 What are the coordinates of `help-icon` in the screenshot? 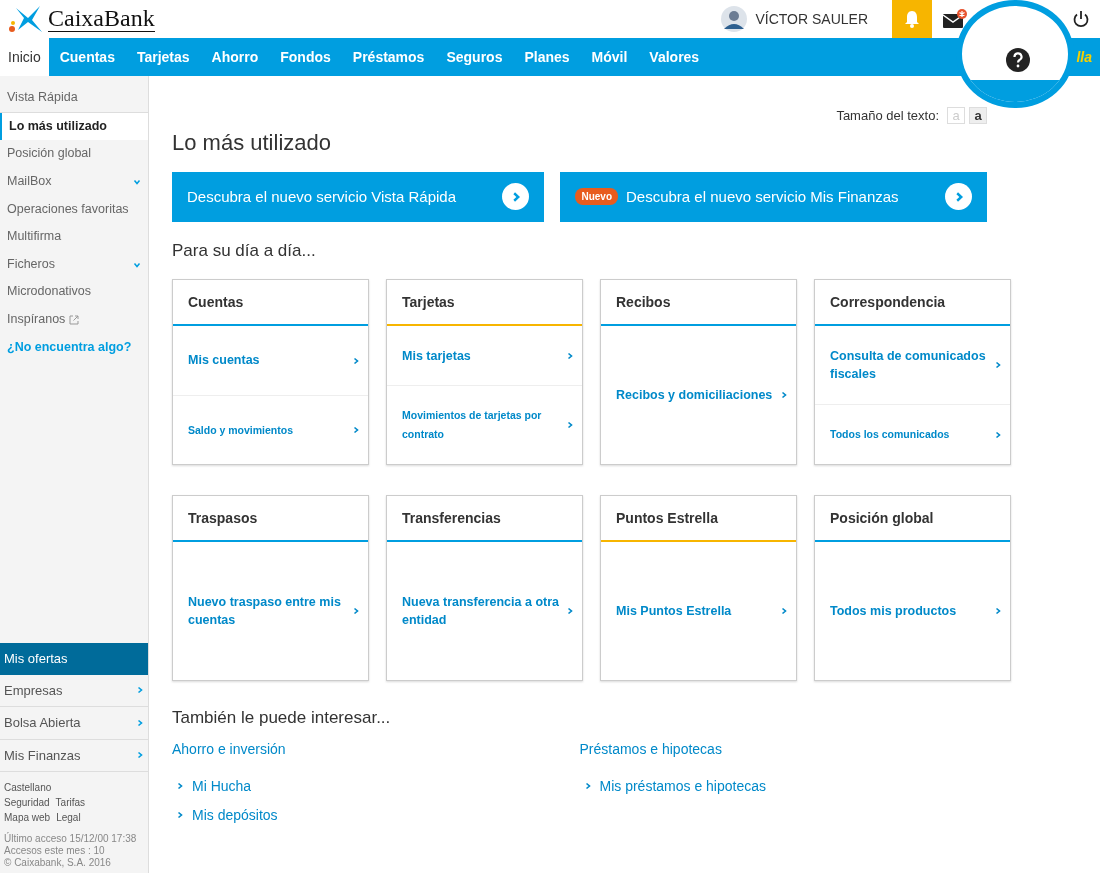 It's located at (1018, 60).